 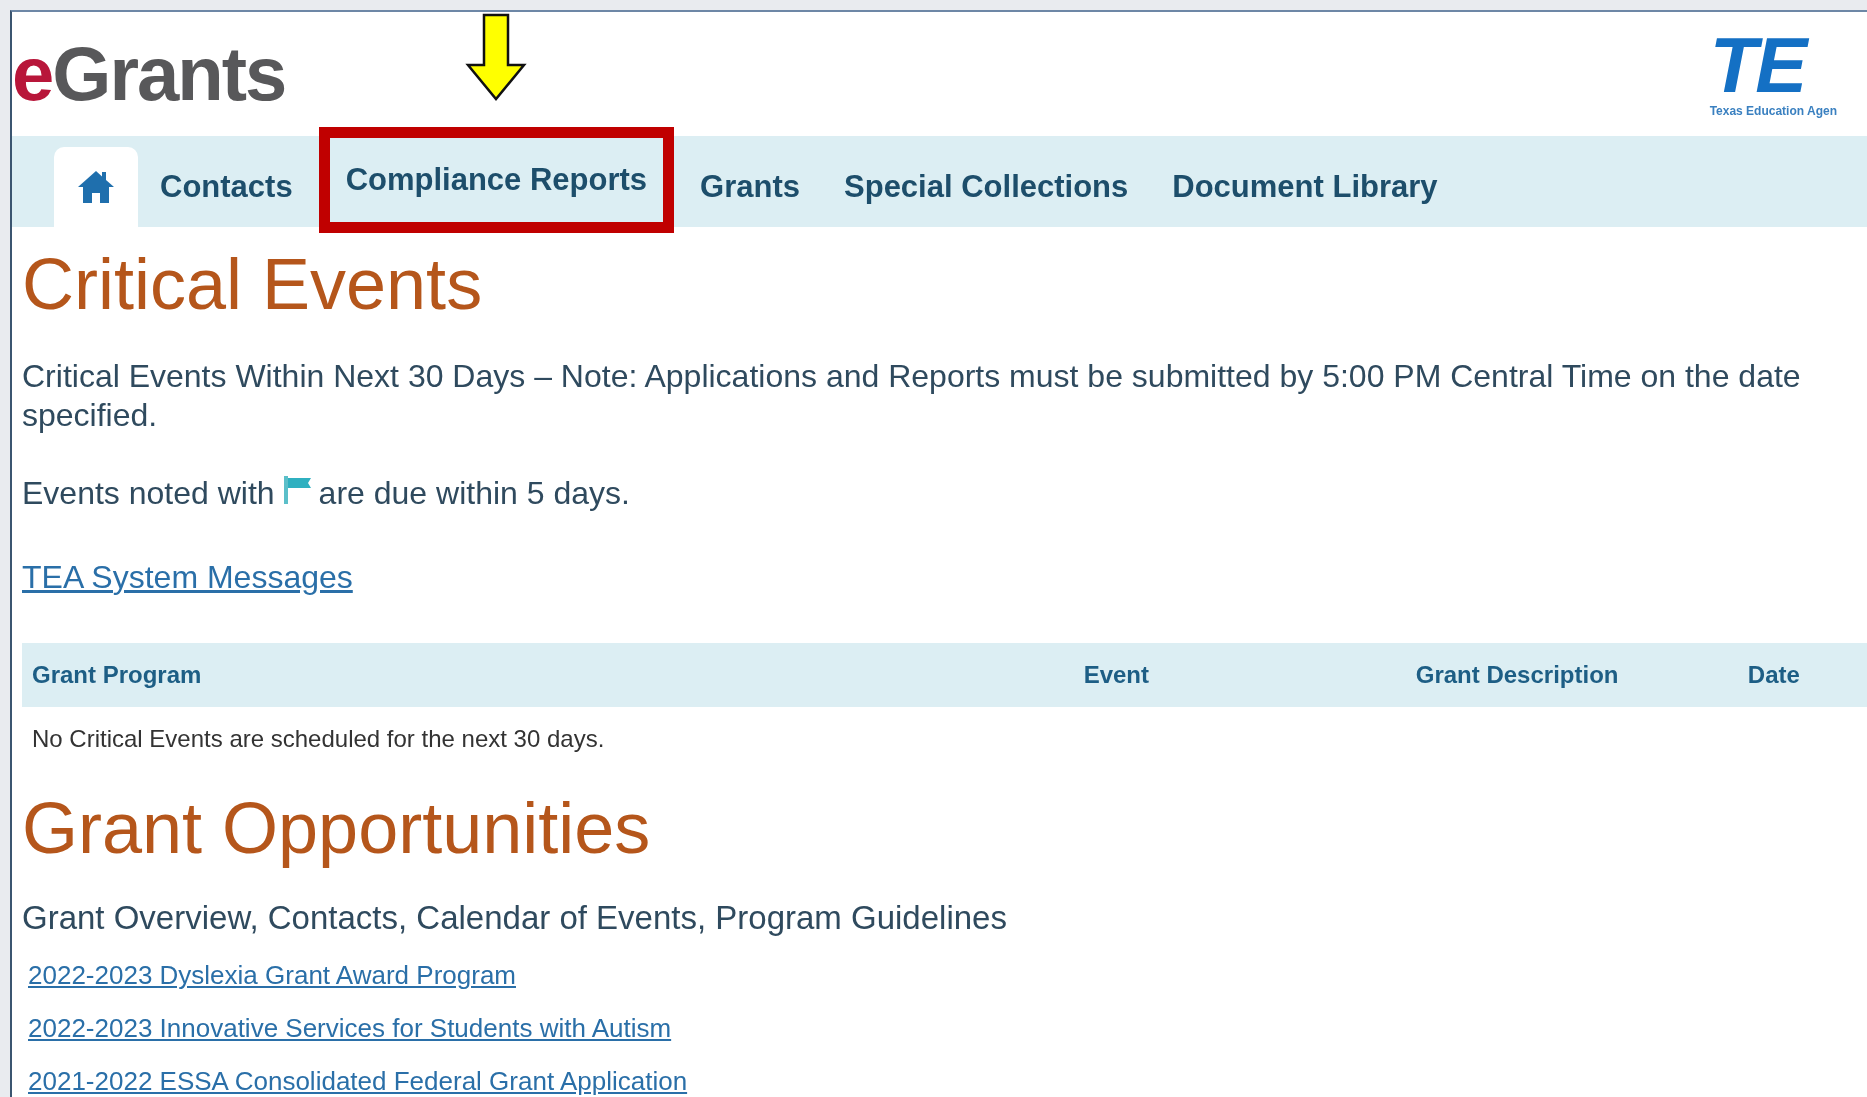 What do you see at coordinates (496, 180) in the screenshot?
I see `nav-tab: Compliance Reports` at bounding box center [496, 180].